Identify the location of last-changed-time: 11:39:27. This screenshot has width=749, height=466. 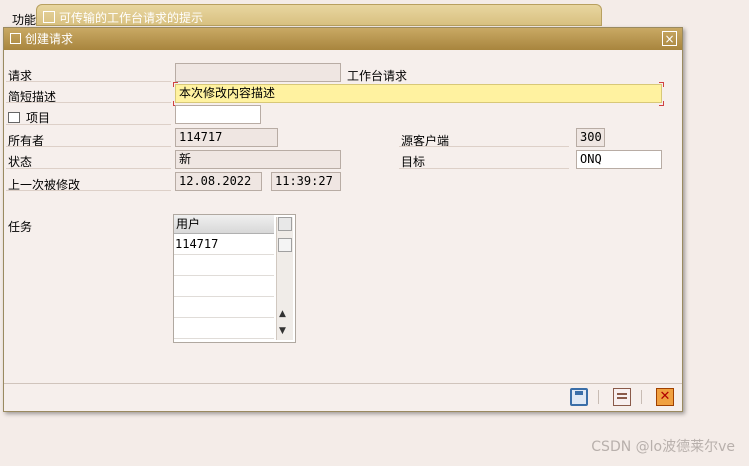
(306, 181).